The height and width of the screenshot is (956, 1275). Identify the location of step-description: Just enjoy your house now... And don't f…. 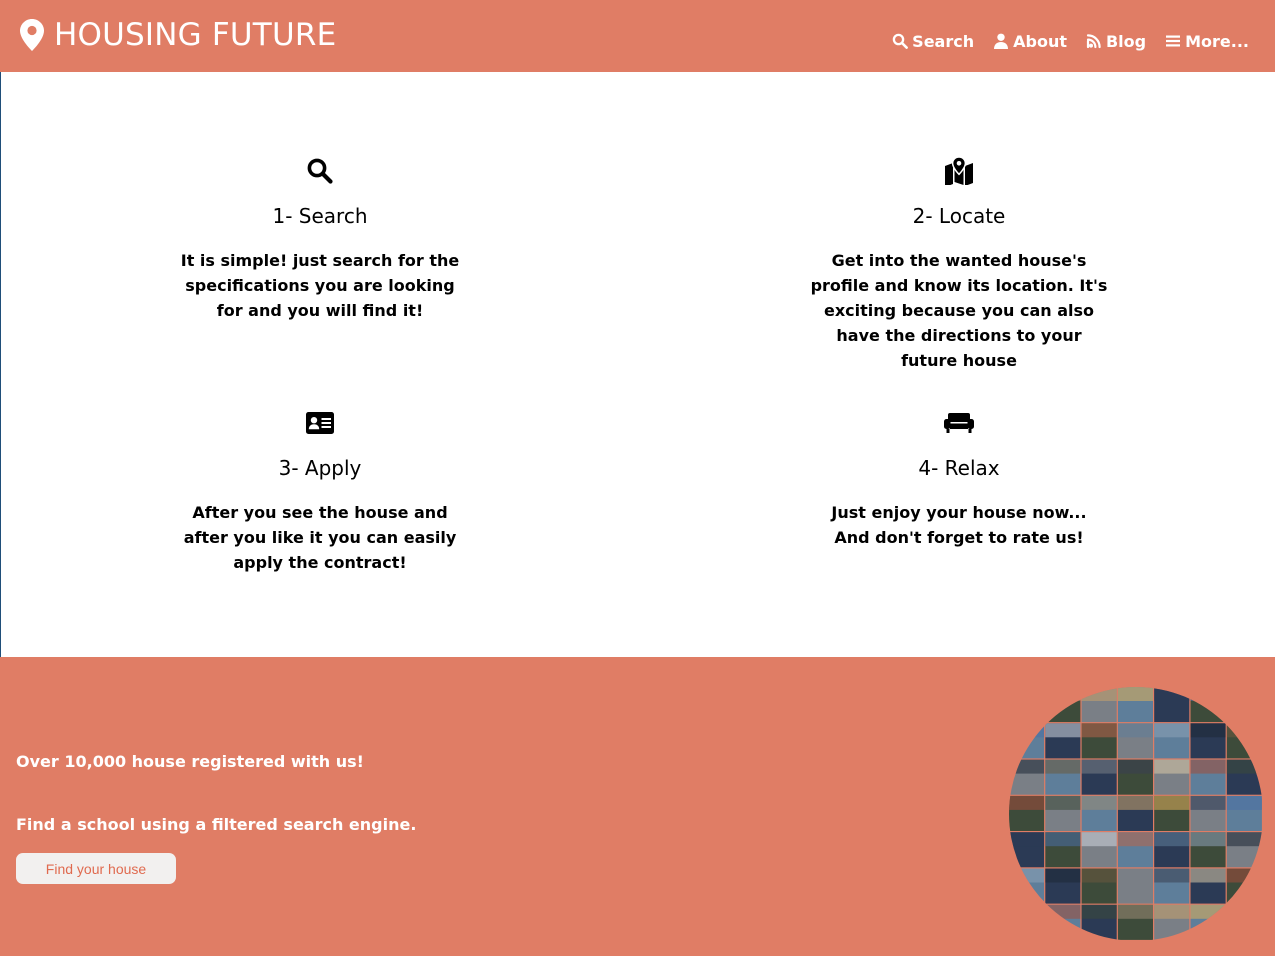
(959, 525).